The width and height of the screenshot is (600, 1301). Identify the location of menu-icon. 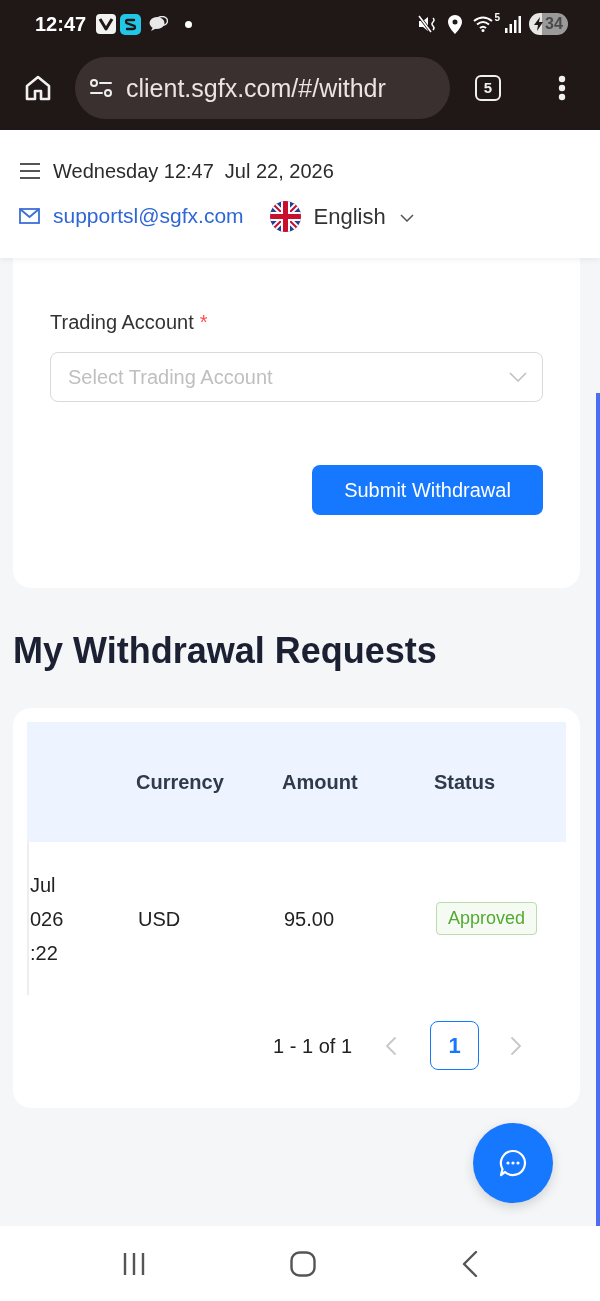
(30, 171).